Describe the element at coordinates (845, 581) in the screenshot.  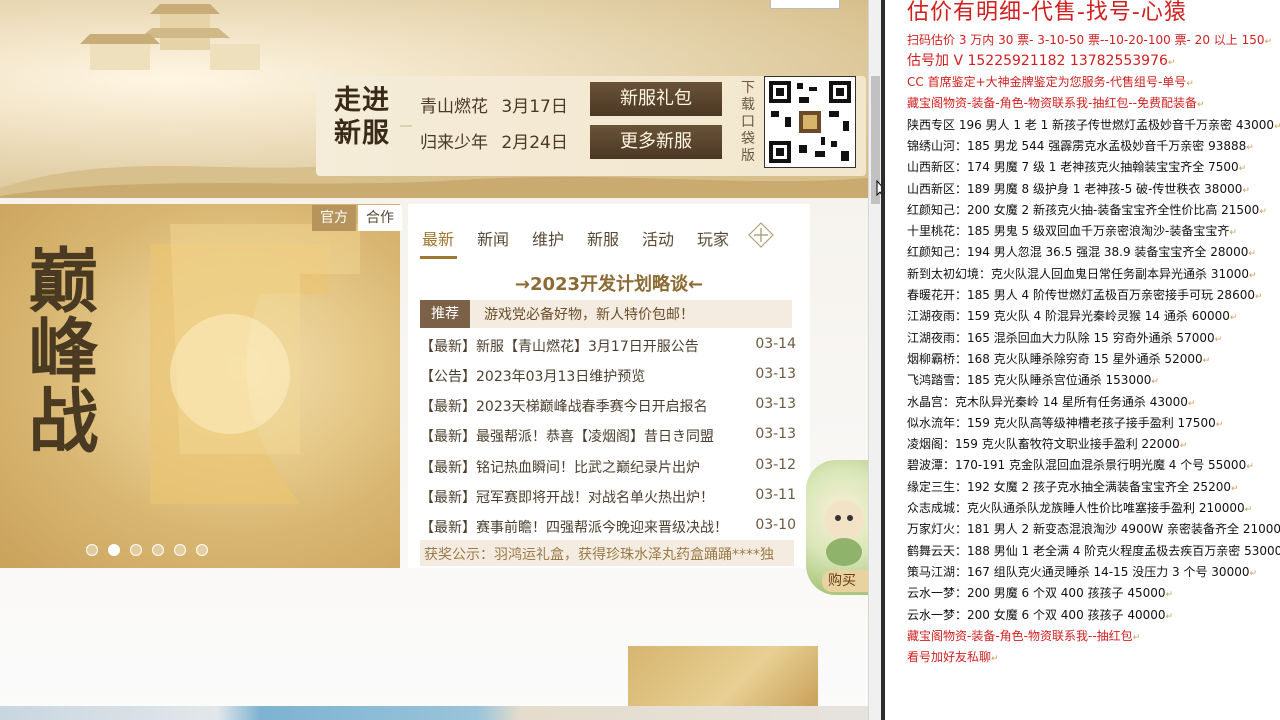
I see `buy-button: 购买` at that location.